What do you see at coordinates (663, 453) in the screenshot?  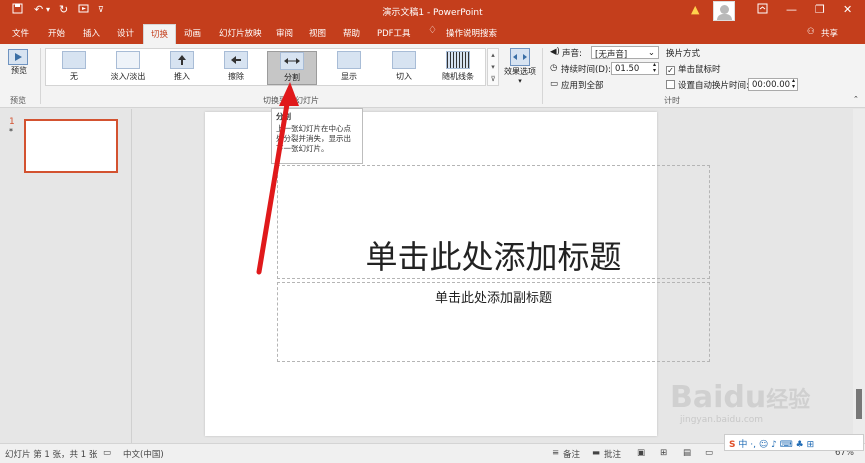 I see `slide-sorter-icon: ⊞` at bounding box center [663, 453].